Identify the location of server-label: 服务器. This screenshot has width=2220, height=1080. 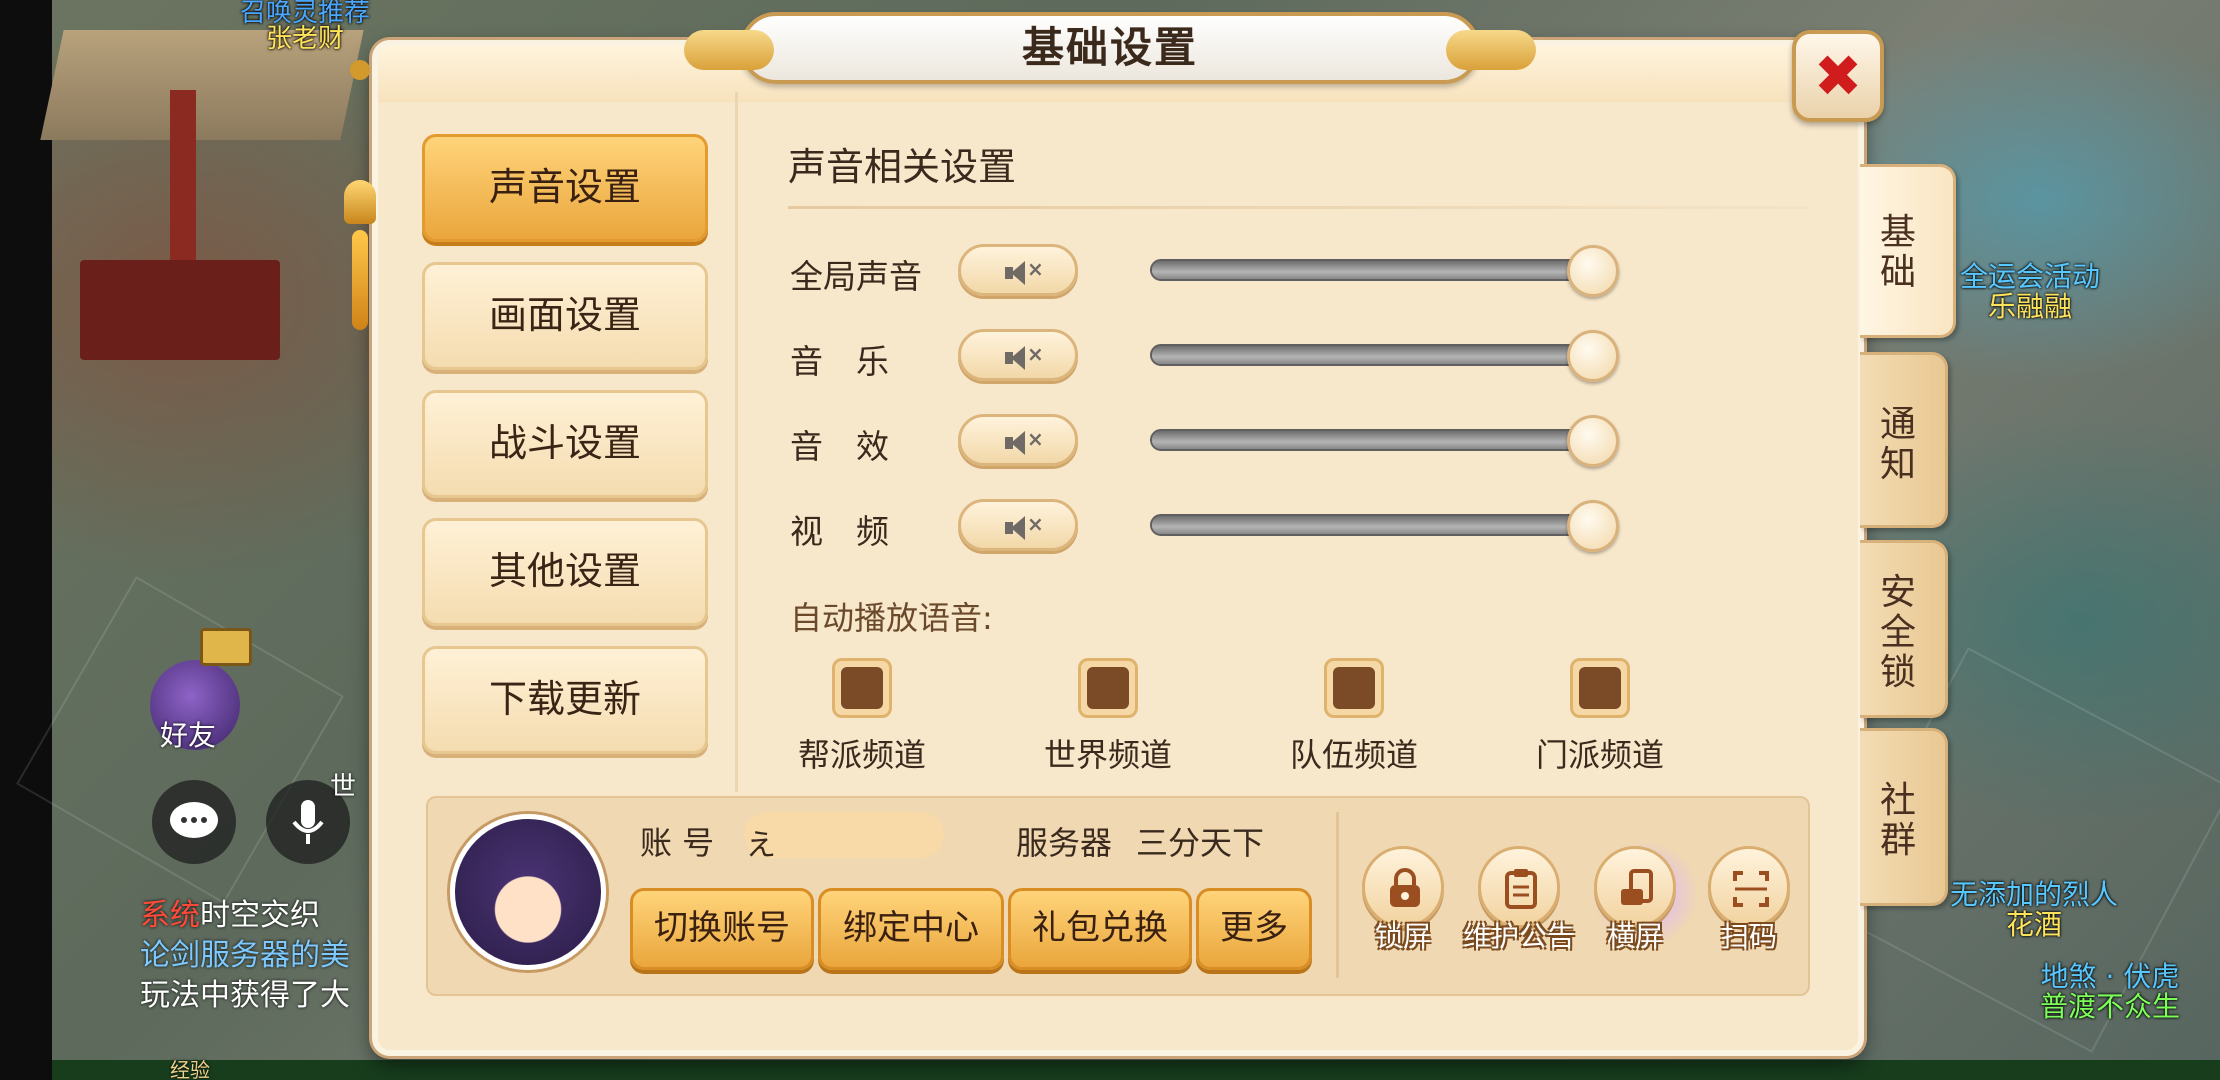
(1064, 843).